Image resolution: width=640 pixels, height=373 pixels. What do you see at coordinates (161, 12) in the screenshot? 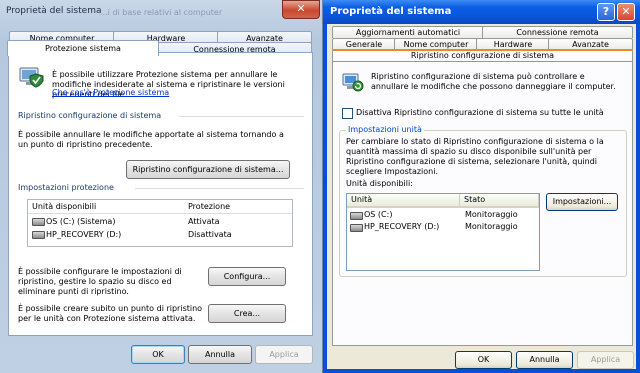
I see `background-window-text: ...i di base relativi al computer` at bounding box center [161, 12].